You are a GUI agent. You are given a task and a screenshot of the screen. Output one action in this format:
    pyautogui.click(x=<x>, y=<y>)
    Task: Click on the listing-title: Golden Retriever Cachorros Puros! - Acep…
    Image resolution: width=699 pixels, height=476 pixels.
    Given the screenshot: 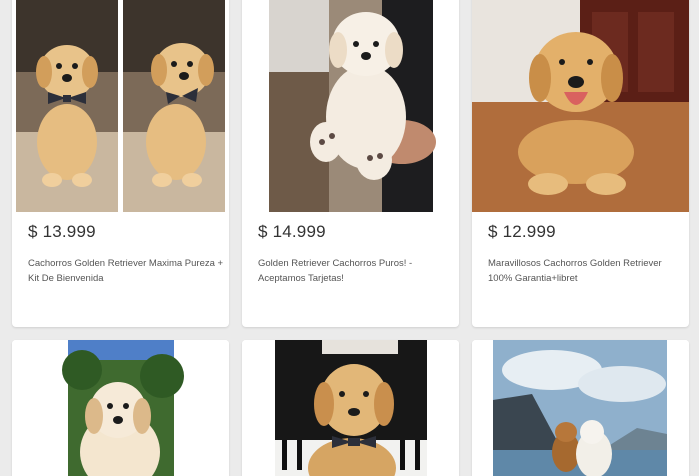 What is the action you would take?
    pyautogui.click(x=356, y=271)
    